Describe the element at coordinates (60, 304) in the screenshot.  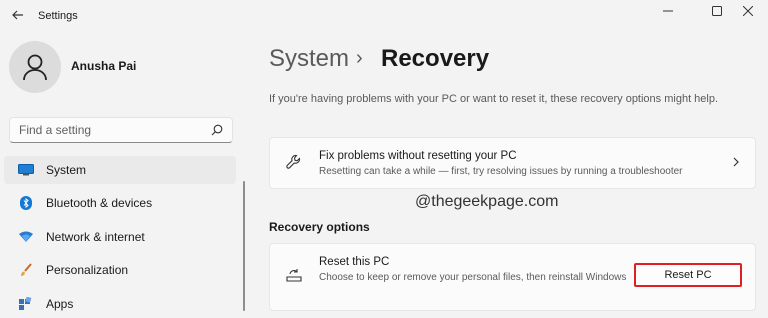
I see `sidebar-item-label: Apps` at that location.